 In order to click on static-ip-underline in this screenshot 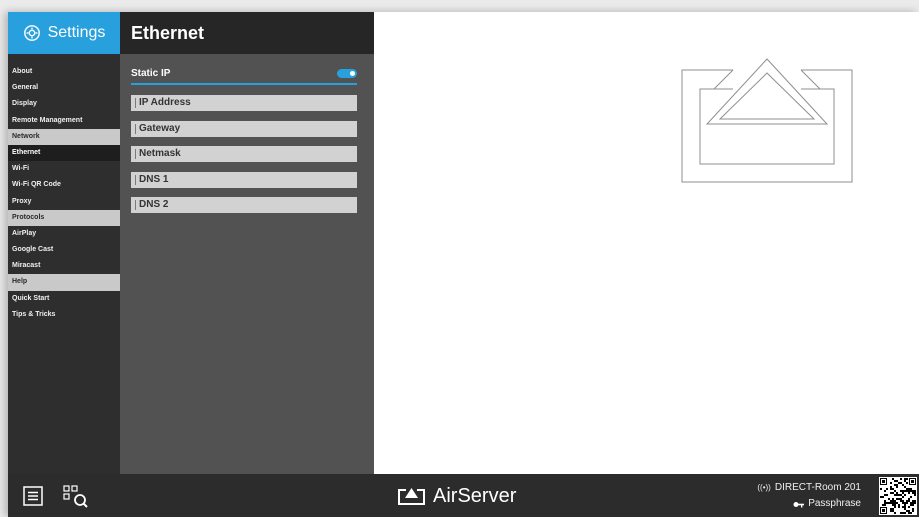, I will do `click(244, 84)`.